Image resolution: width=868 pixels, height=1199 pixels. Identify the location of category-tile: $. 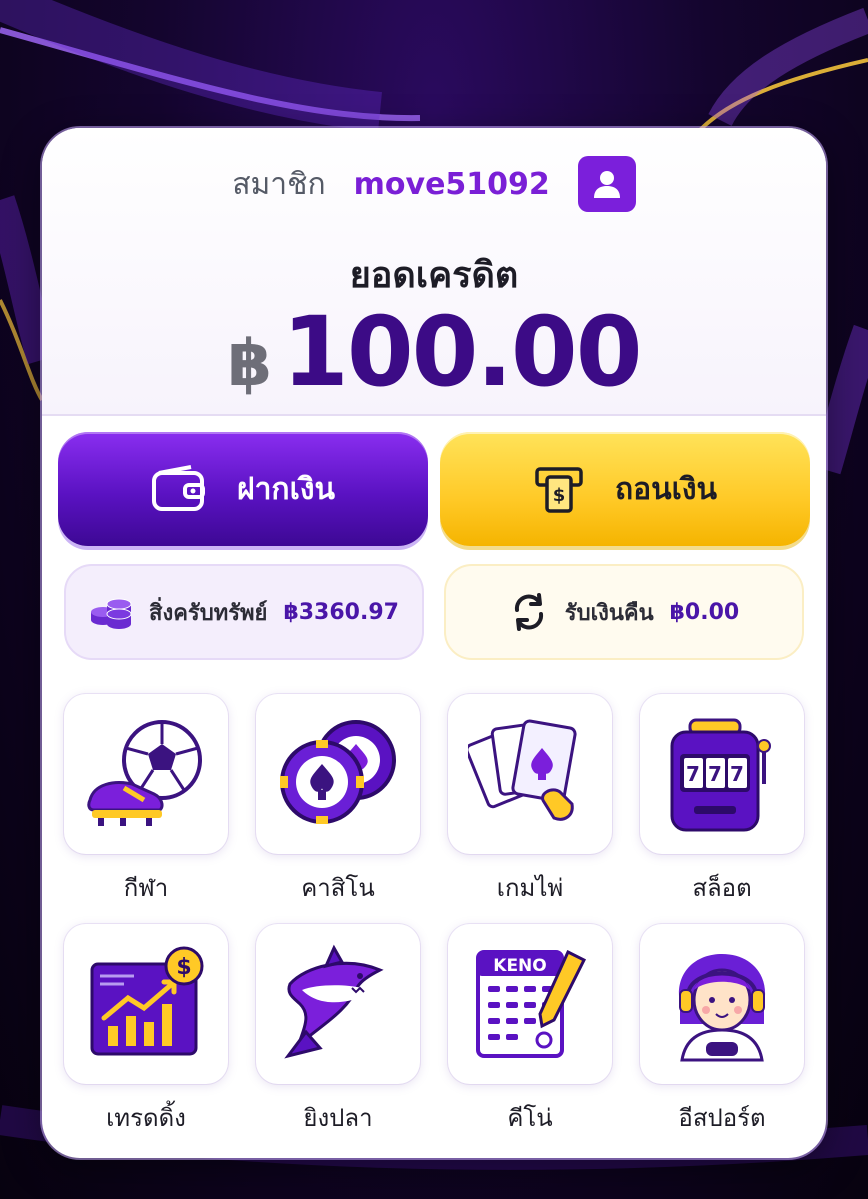
(146, 1004).